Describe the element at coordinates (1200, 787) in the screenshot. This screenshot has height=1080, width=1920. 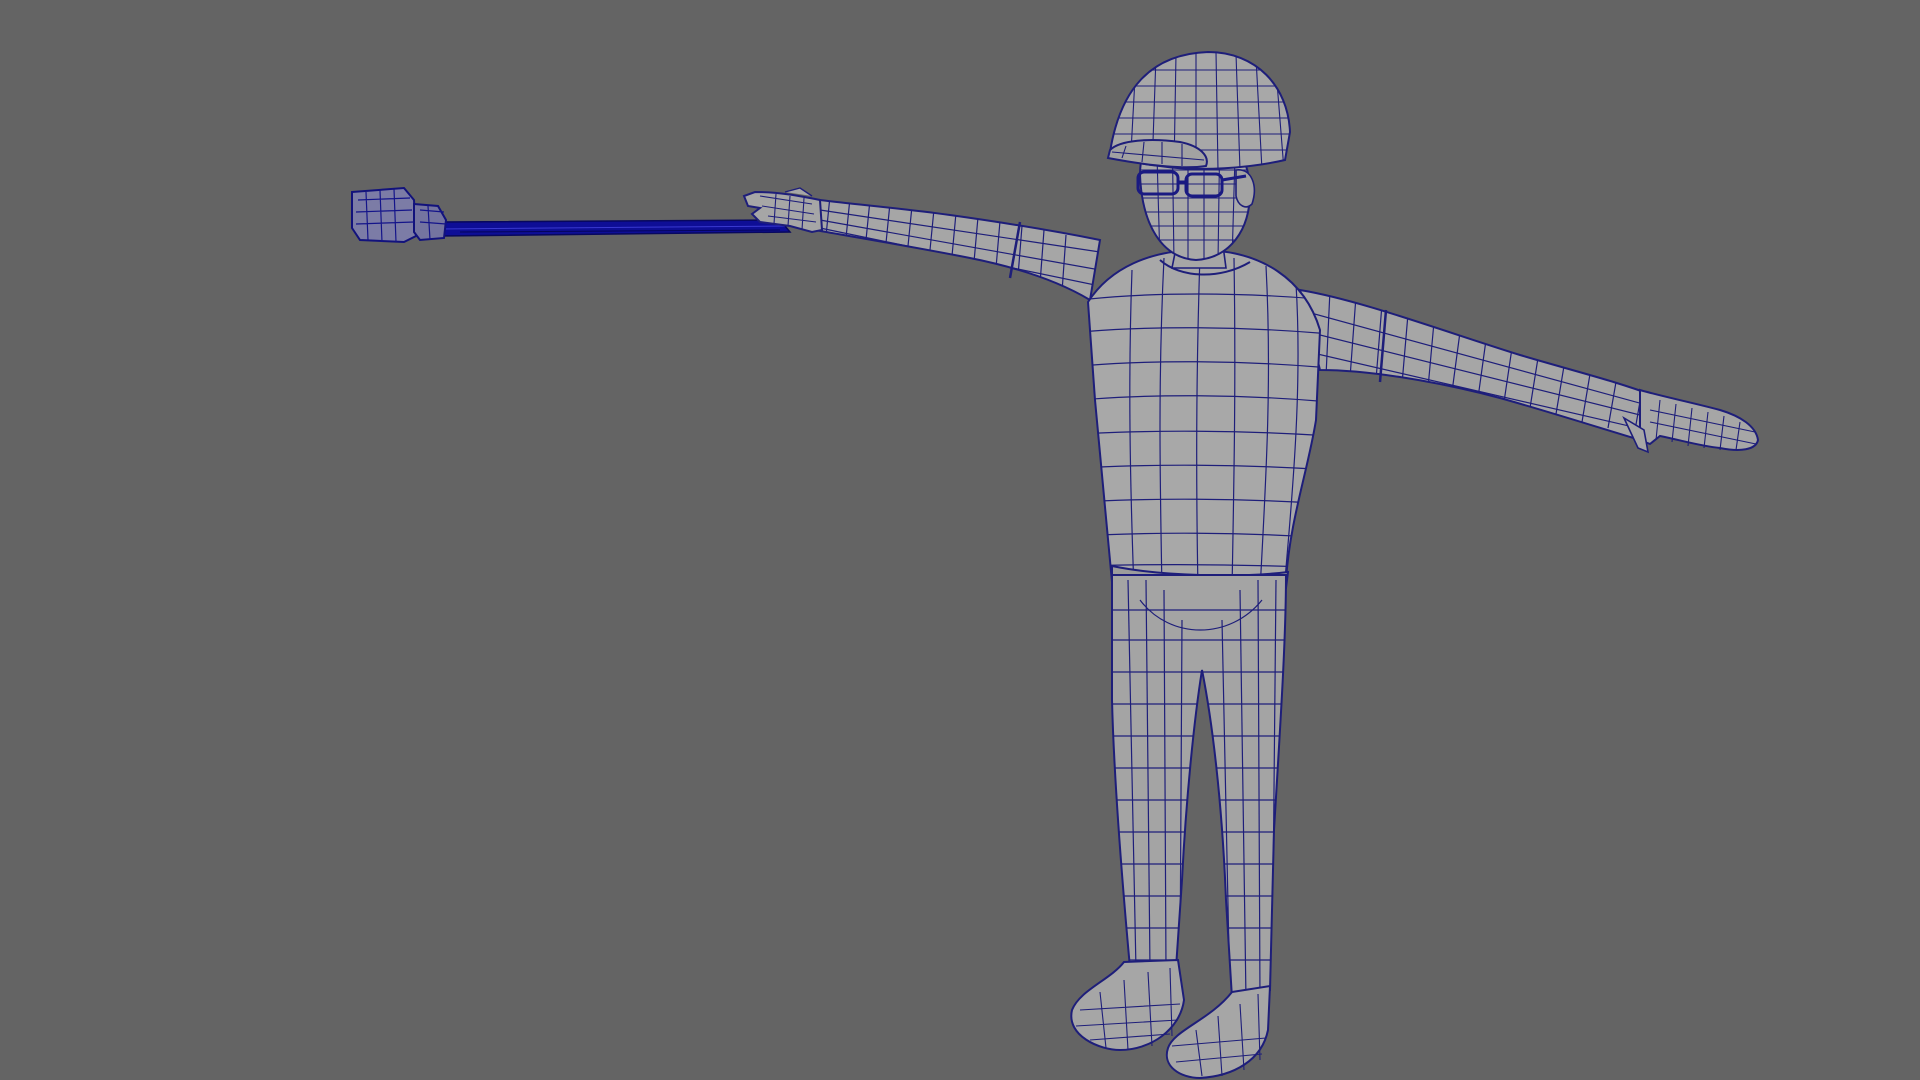
I see `pants` at that location.